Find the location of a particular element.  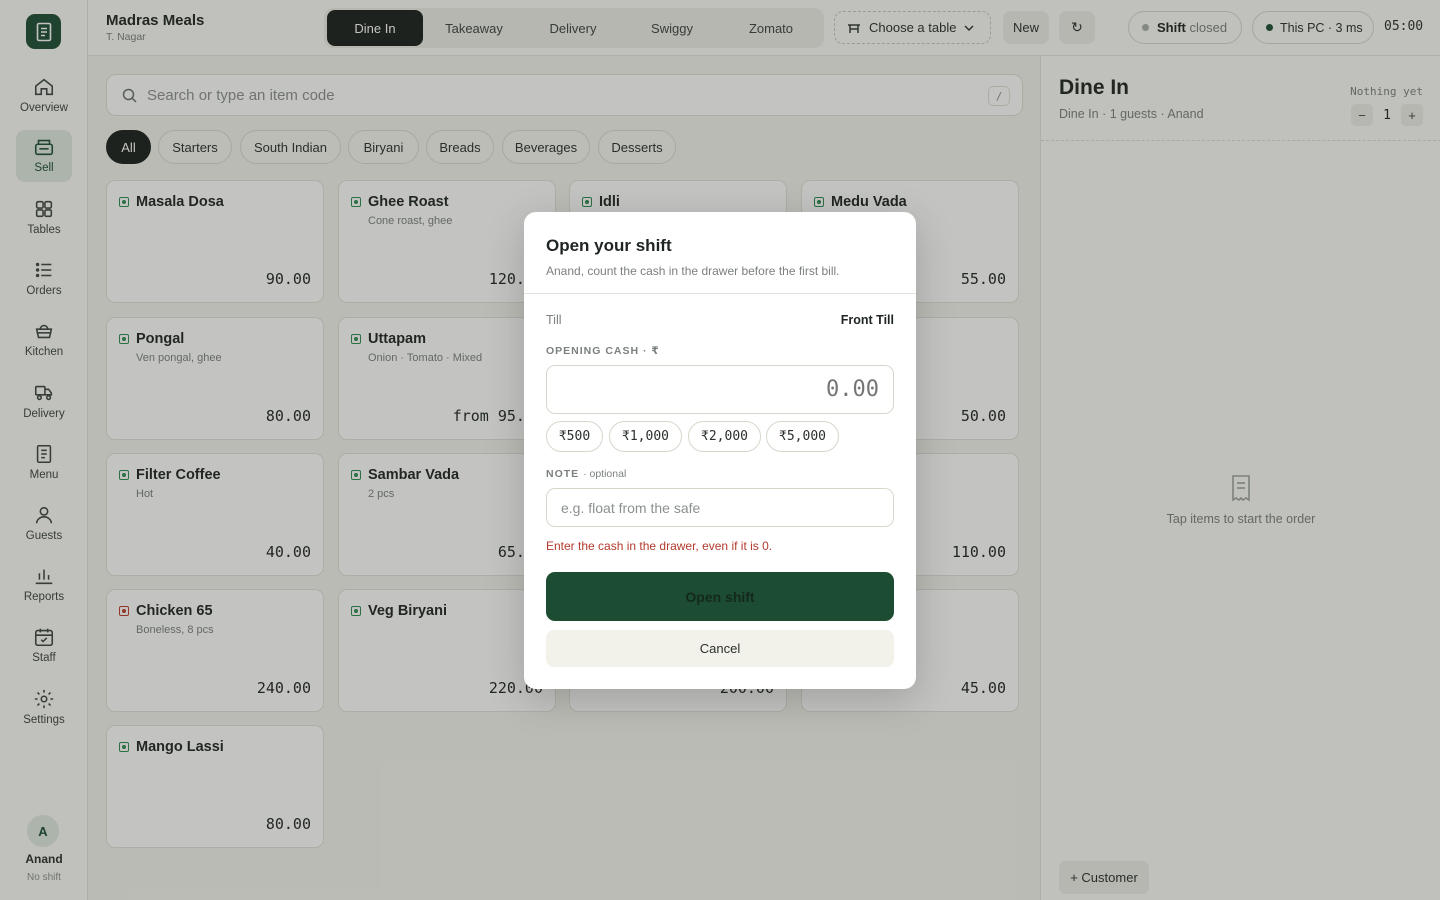

note-optional-text: · optional is located at coordinates (605, 474).